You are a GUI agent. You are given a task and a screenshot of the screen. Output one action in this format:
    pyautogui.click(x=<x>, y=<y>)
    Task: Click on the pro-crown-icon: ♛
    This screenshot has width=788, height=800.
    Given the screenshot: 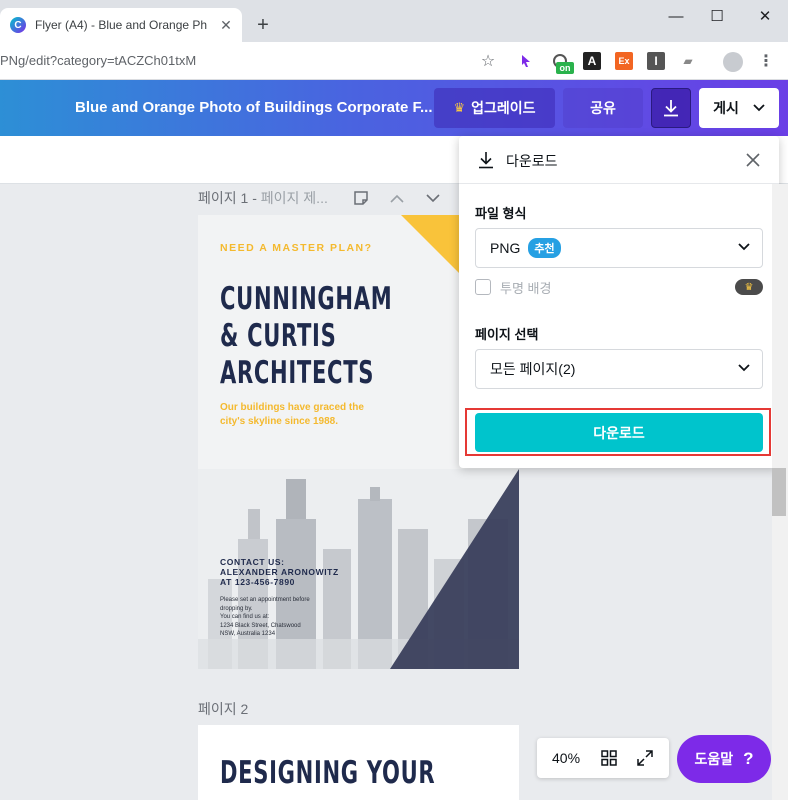 What is the action you would take?
    pyautogui.click(x=749, y=287)
    